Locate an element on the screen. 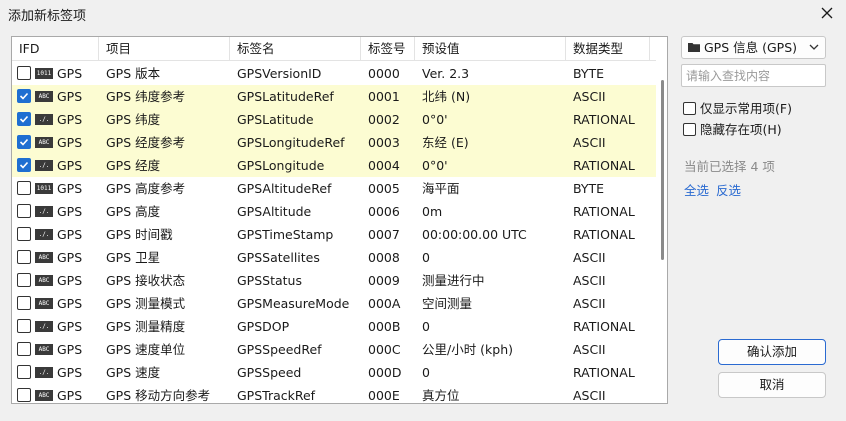  table-row: ./. GPS GPS 速度 GPSSpeed 000D 0 RATIONAL is located at coordinates (334, 372).